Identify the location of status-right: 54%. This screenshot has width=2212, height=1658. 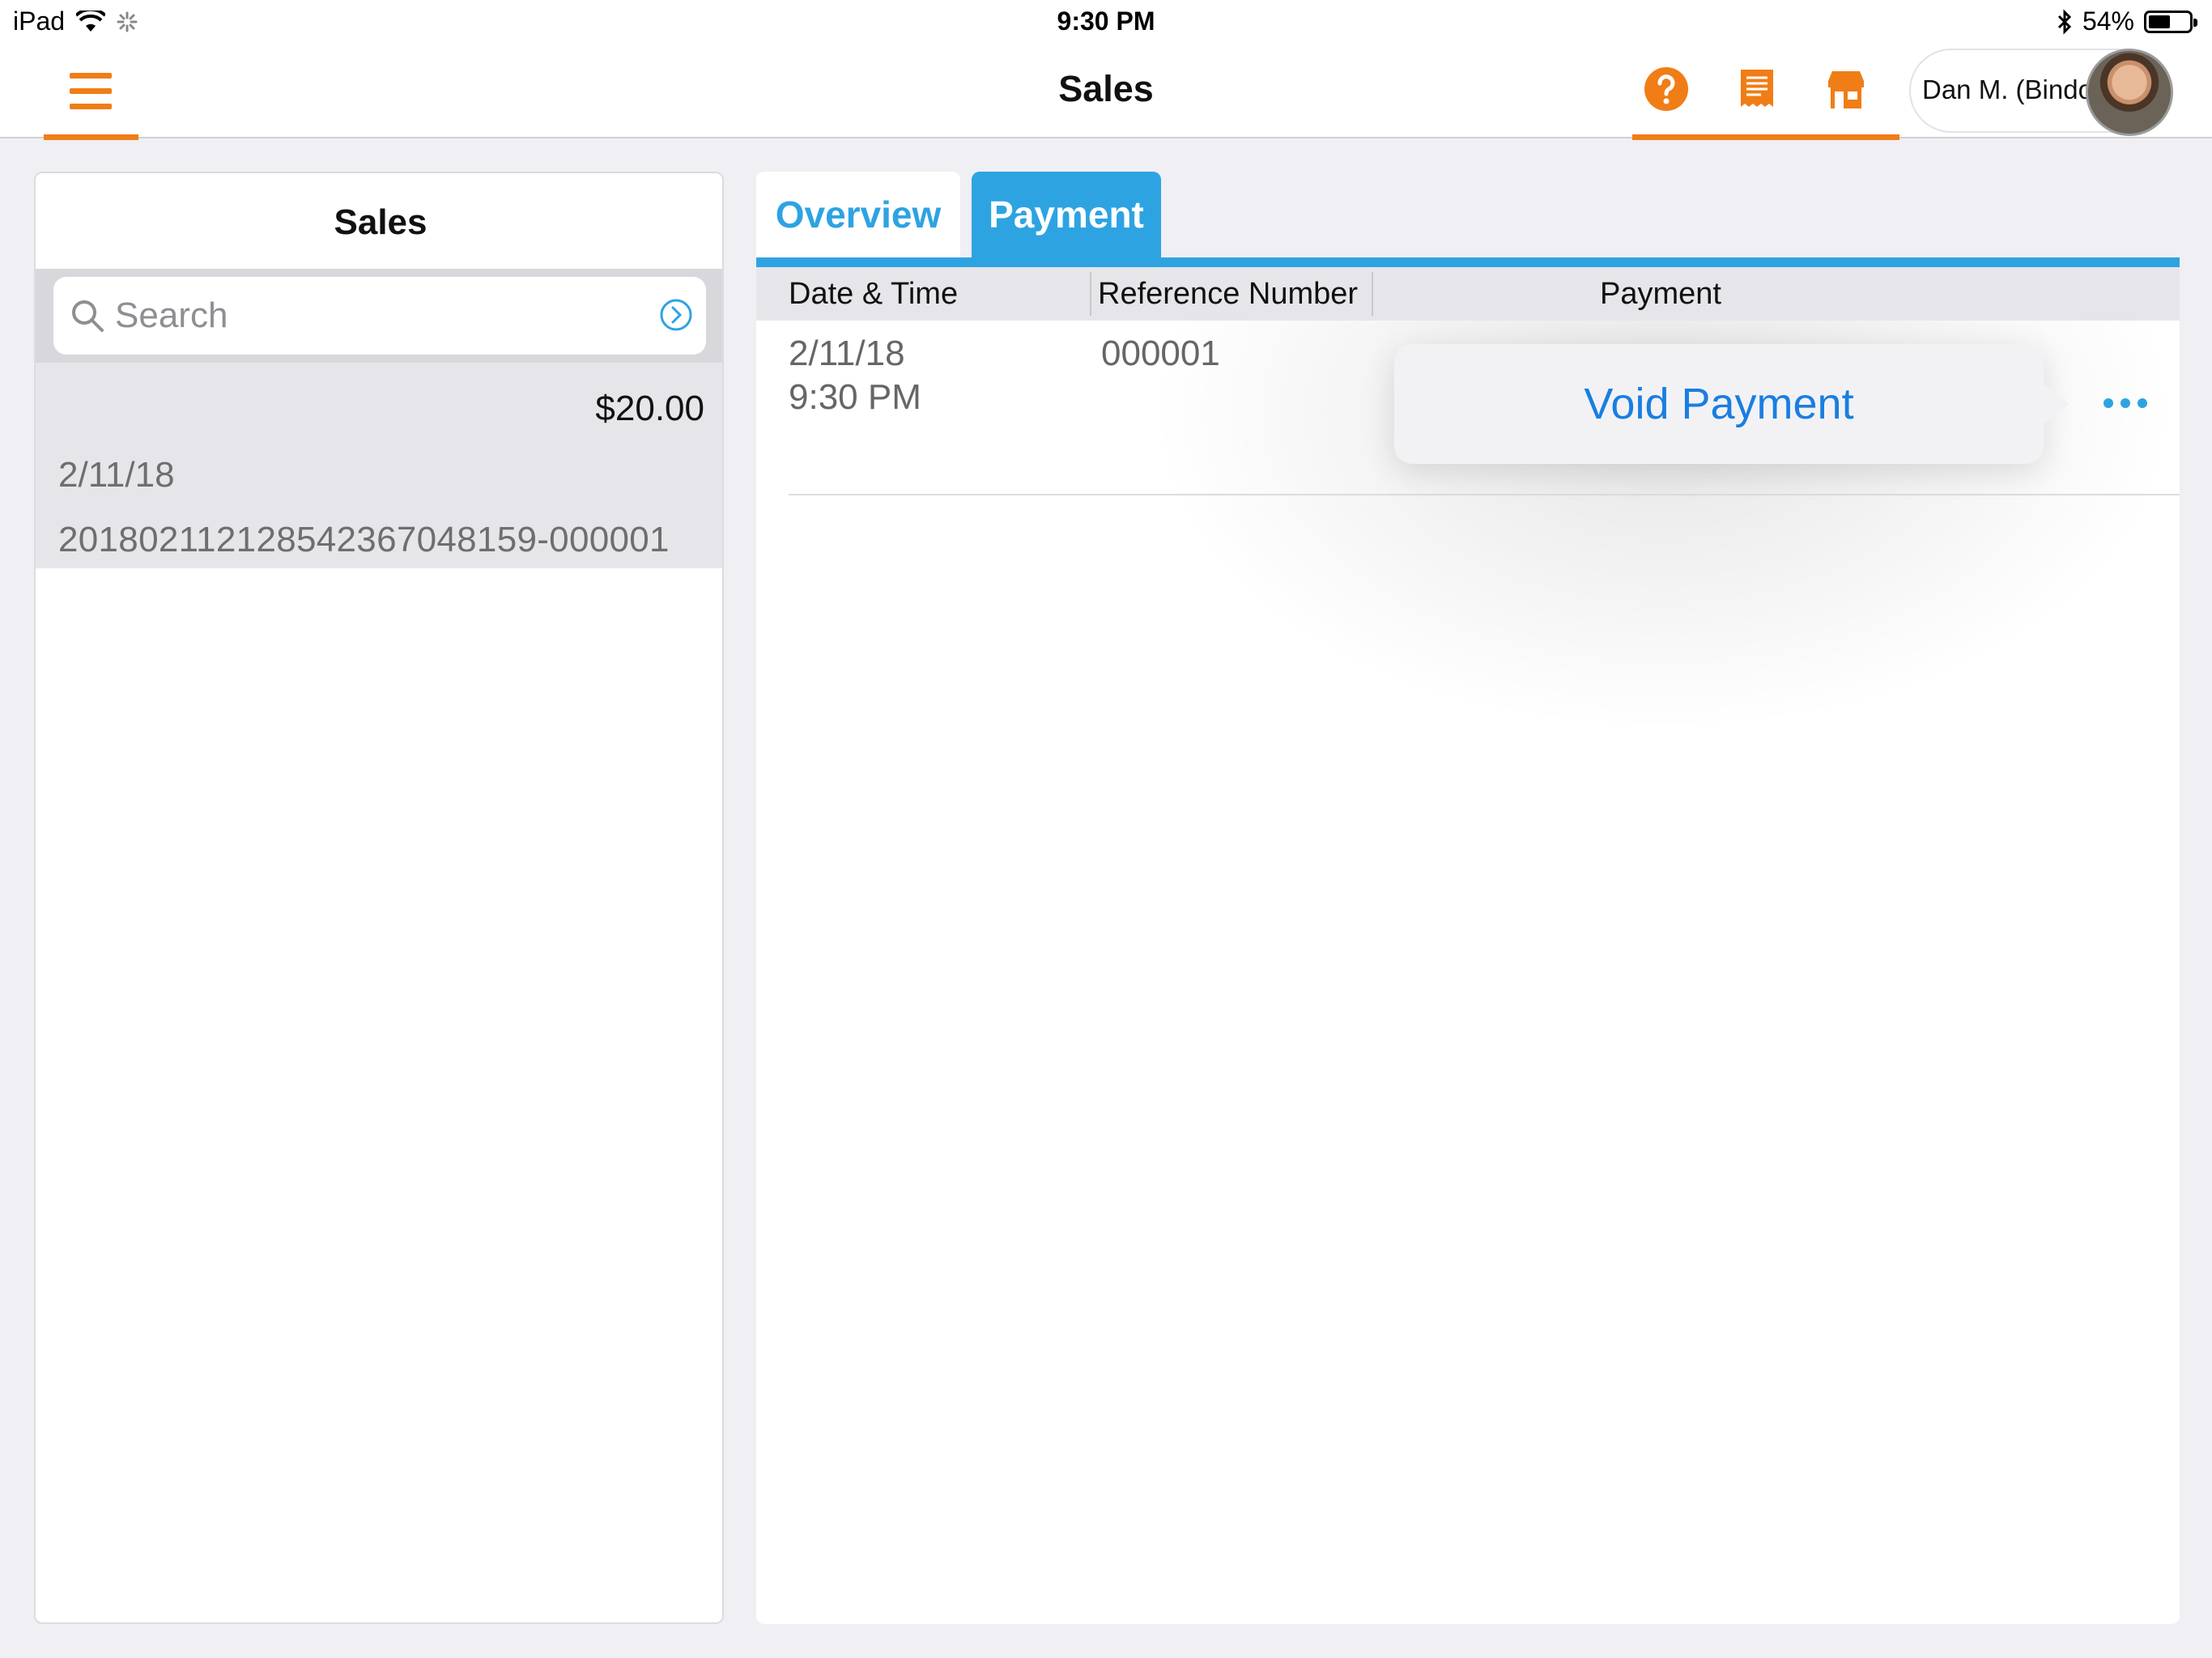
(2127, 21).